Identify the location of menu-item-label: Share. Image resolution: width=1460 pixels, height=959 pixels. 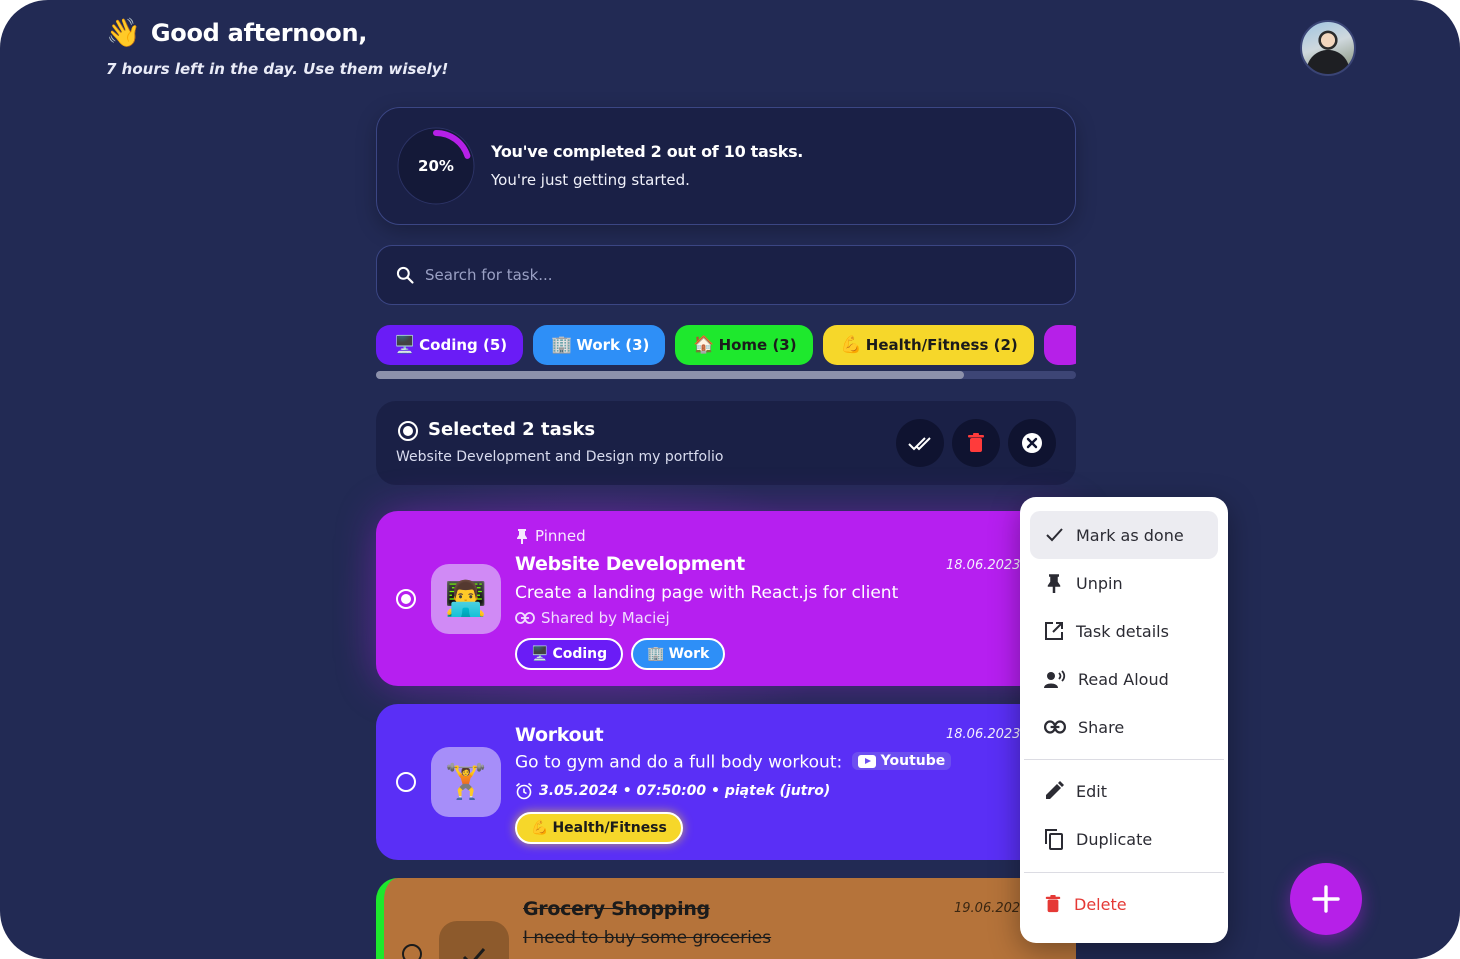
(1101, 727).